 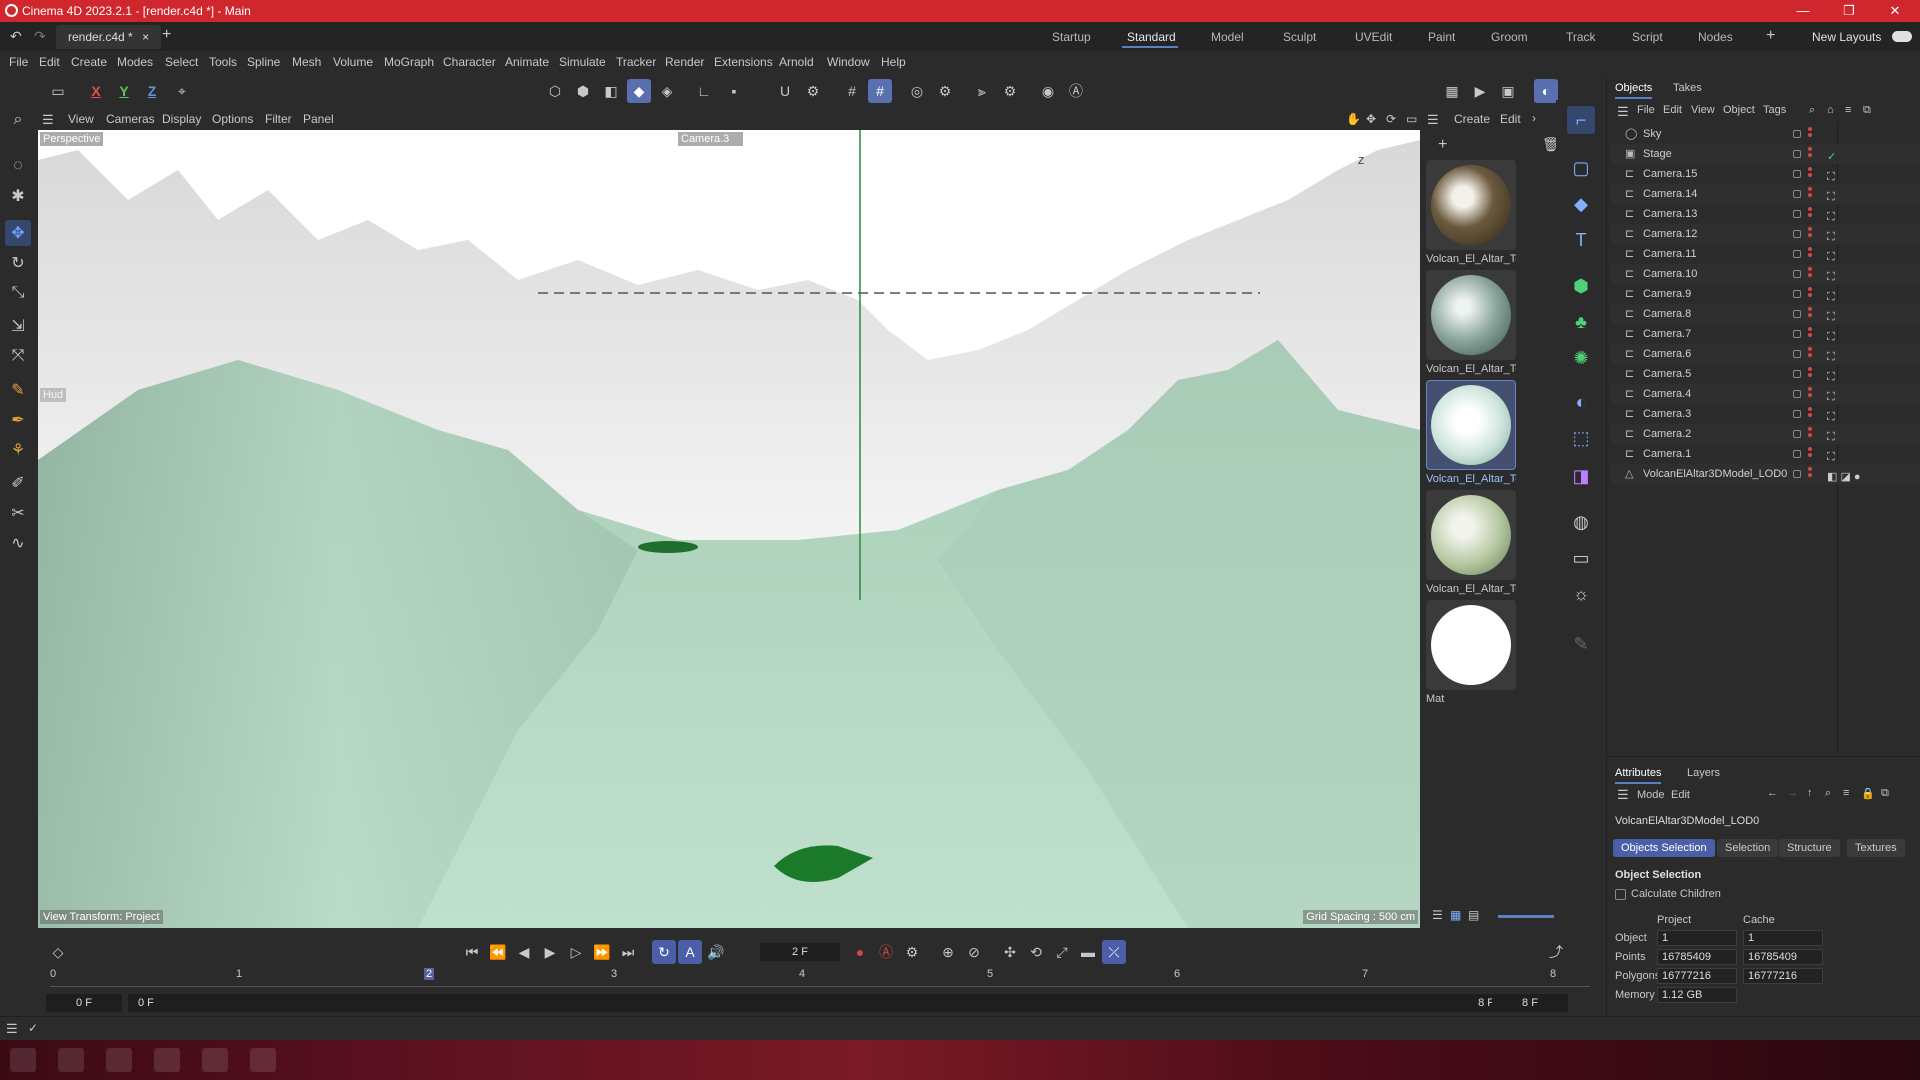 I want to click on next-key-icon: ⏩, so click(x=602, y=952).